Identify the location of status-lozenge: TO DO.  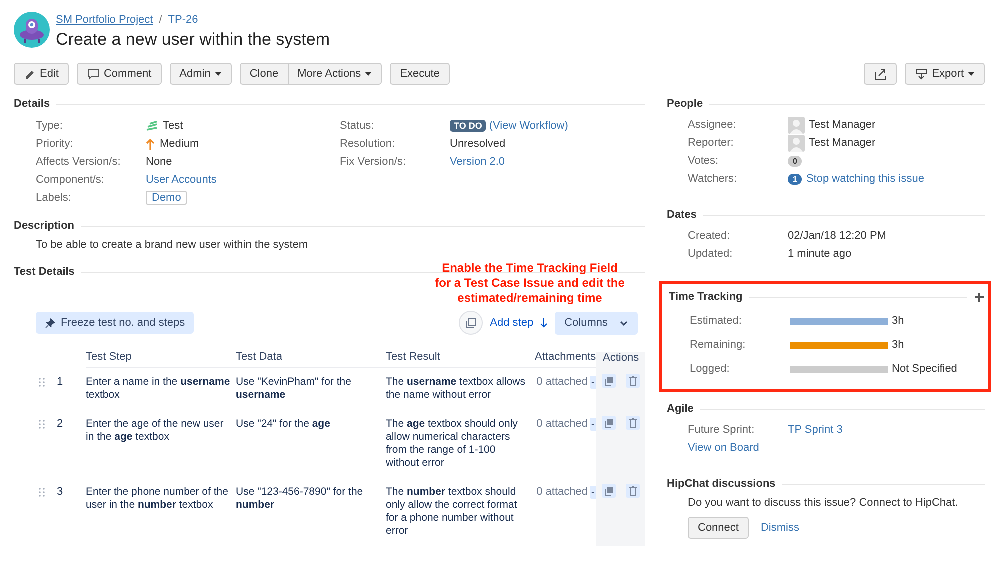
(468, 126).